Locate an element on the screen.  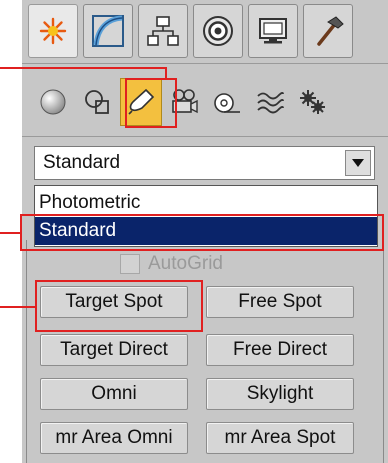
free-spot-button: Free Spot is located at coordinates (280, 302).